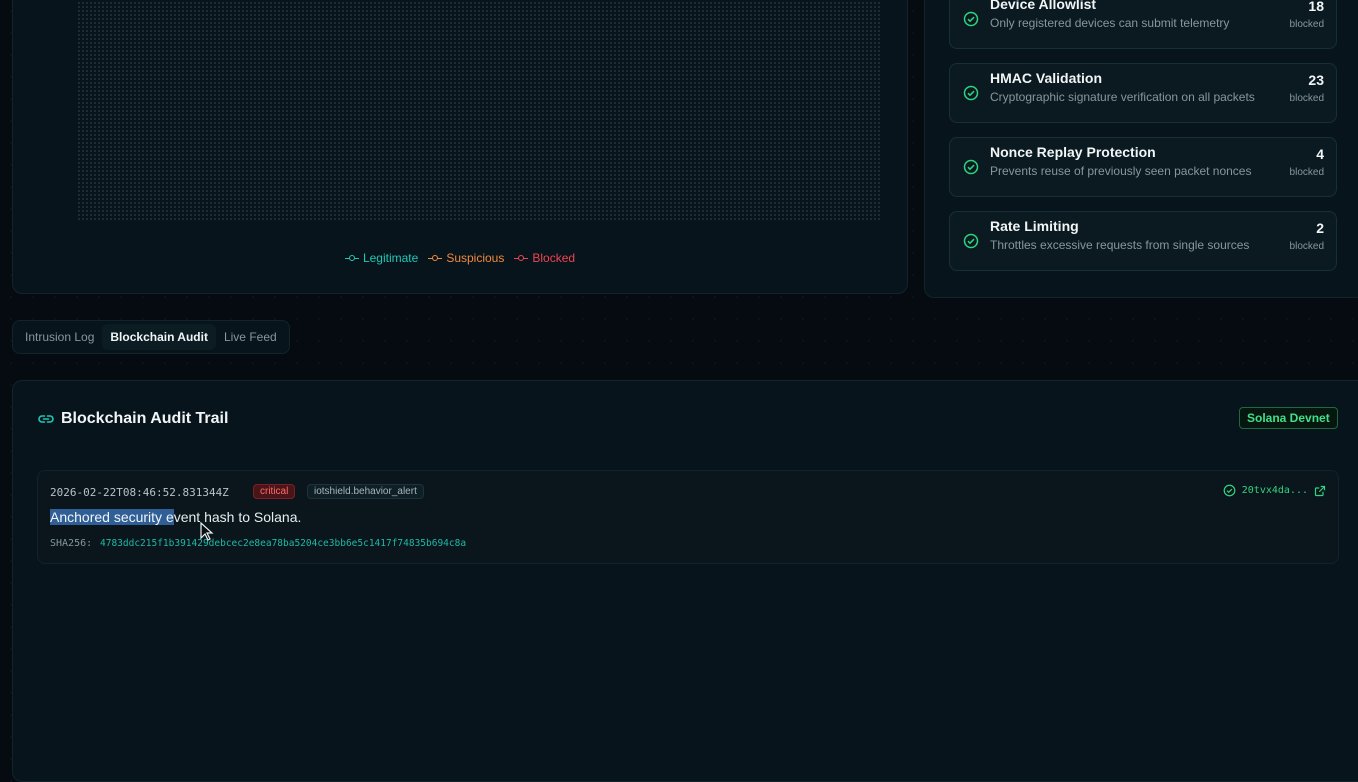 The width and height of the screenshot is (1358, 782). What do you see at coordinates (274, 491) in the screenshot?
I see `severity-badge: critical` at bounding box center [274, 491].